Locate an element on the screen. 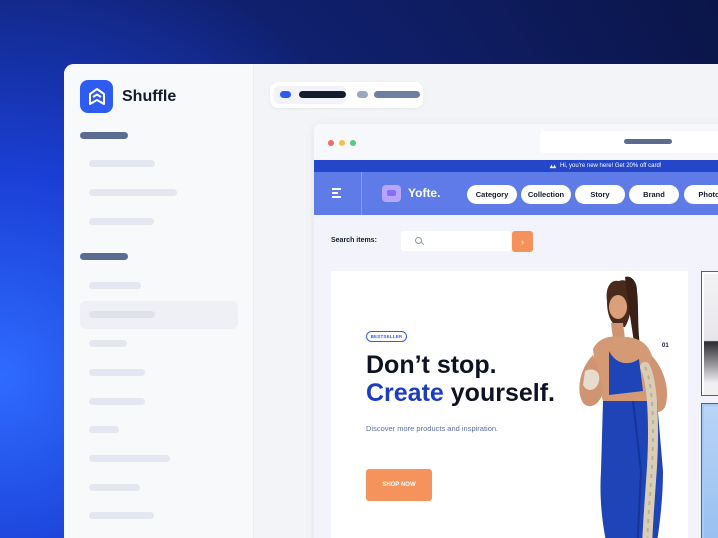 The width and height of the screenshot is (718, 538). tab-active-label is located at coordinates (322, 94).